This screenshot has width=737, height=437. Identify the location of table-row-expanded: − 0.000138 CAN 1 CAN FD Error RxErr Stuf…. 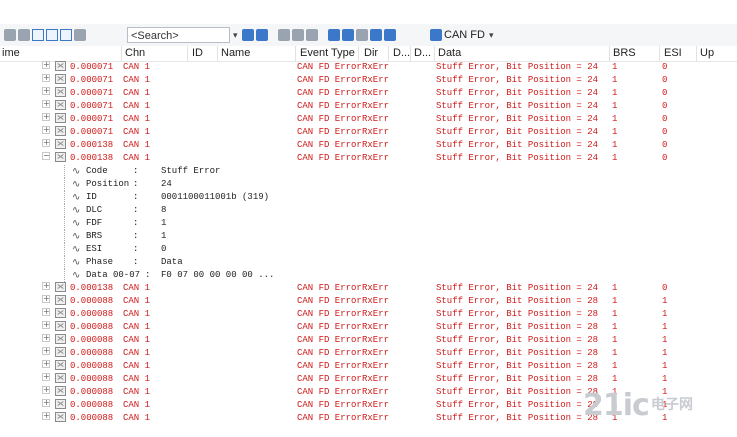
(368, 158).